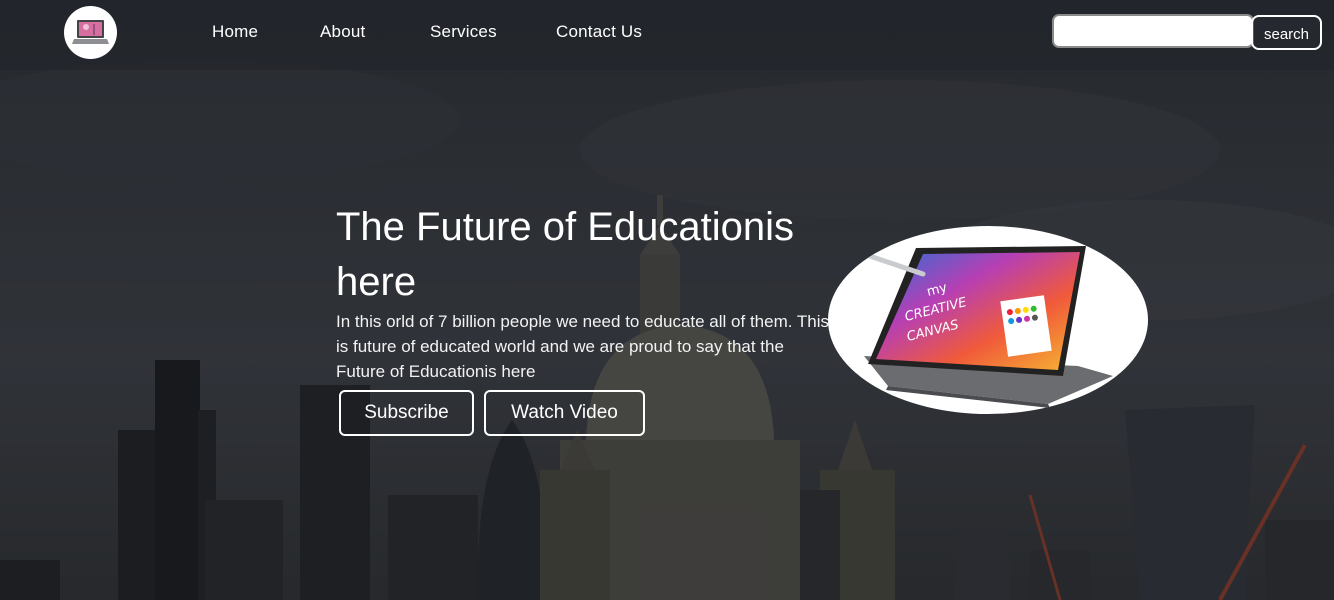 This screenshot has width=1334, height=600. I want to click on subscribe-button: Subscribe, so click(406, 413).